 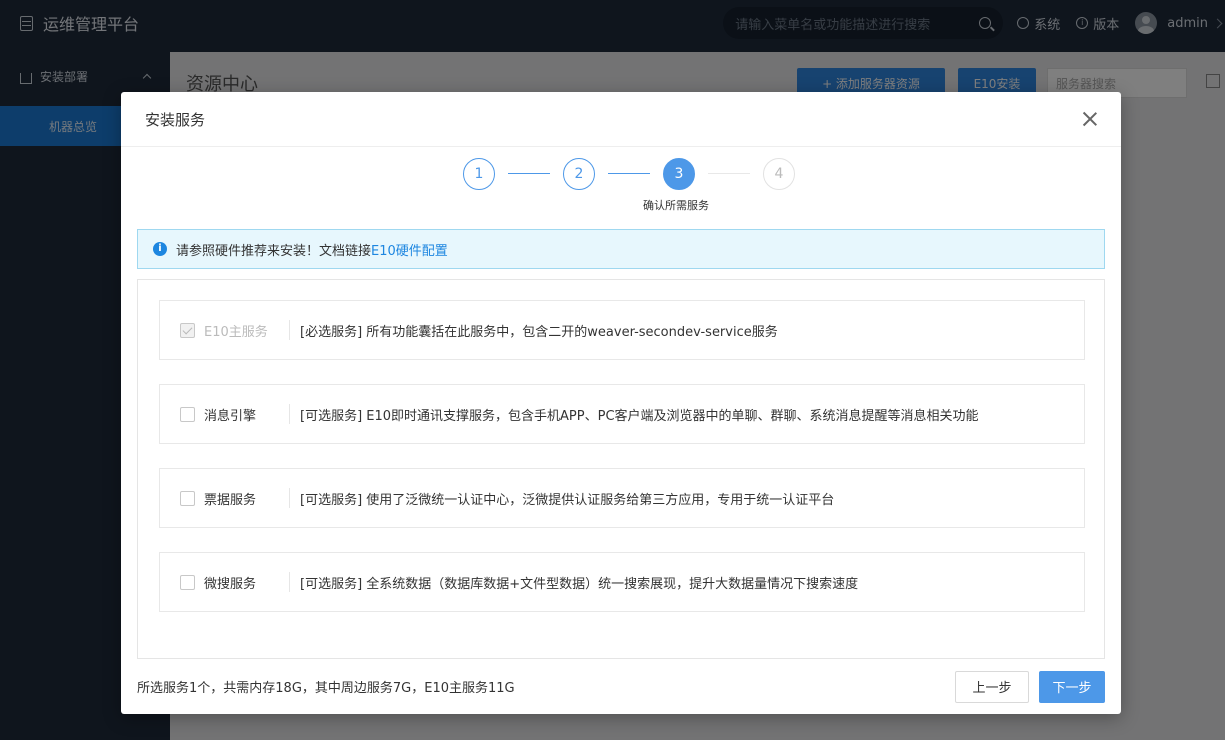 I want to click on step-3-label: 确认所需服务, so click(x=676, y=205).